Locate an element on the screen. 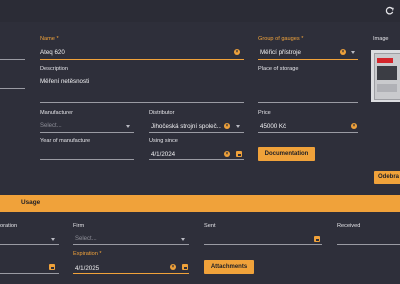  distributor-underline is located at coordinates (196, 132).